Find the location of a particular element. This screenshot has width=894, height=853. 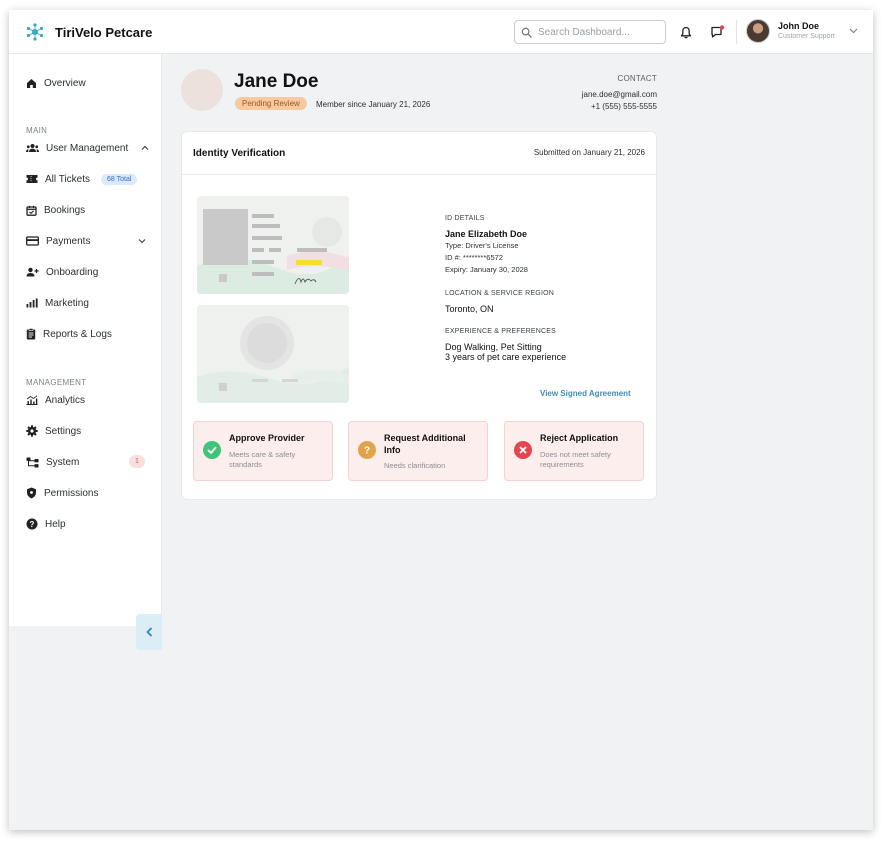

action-title: Request Additional Info is located at coordinates (425, 444).